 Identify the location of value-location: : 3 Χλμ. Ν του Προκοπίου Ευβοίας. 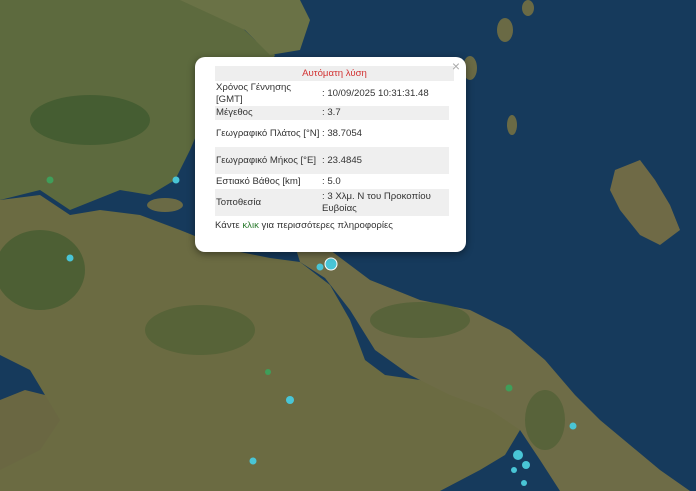
(385, 202).